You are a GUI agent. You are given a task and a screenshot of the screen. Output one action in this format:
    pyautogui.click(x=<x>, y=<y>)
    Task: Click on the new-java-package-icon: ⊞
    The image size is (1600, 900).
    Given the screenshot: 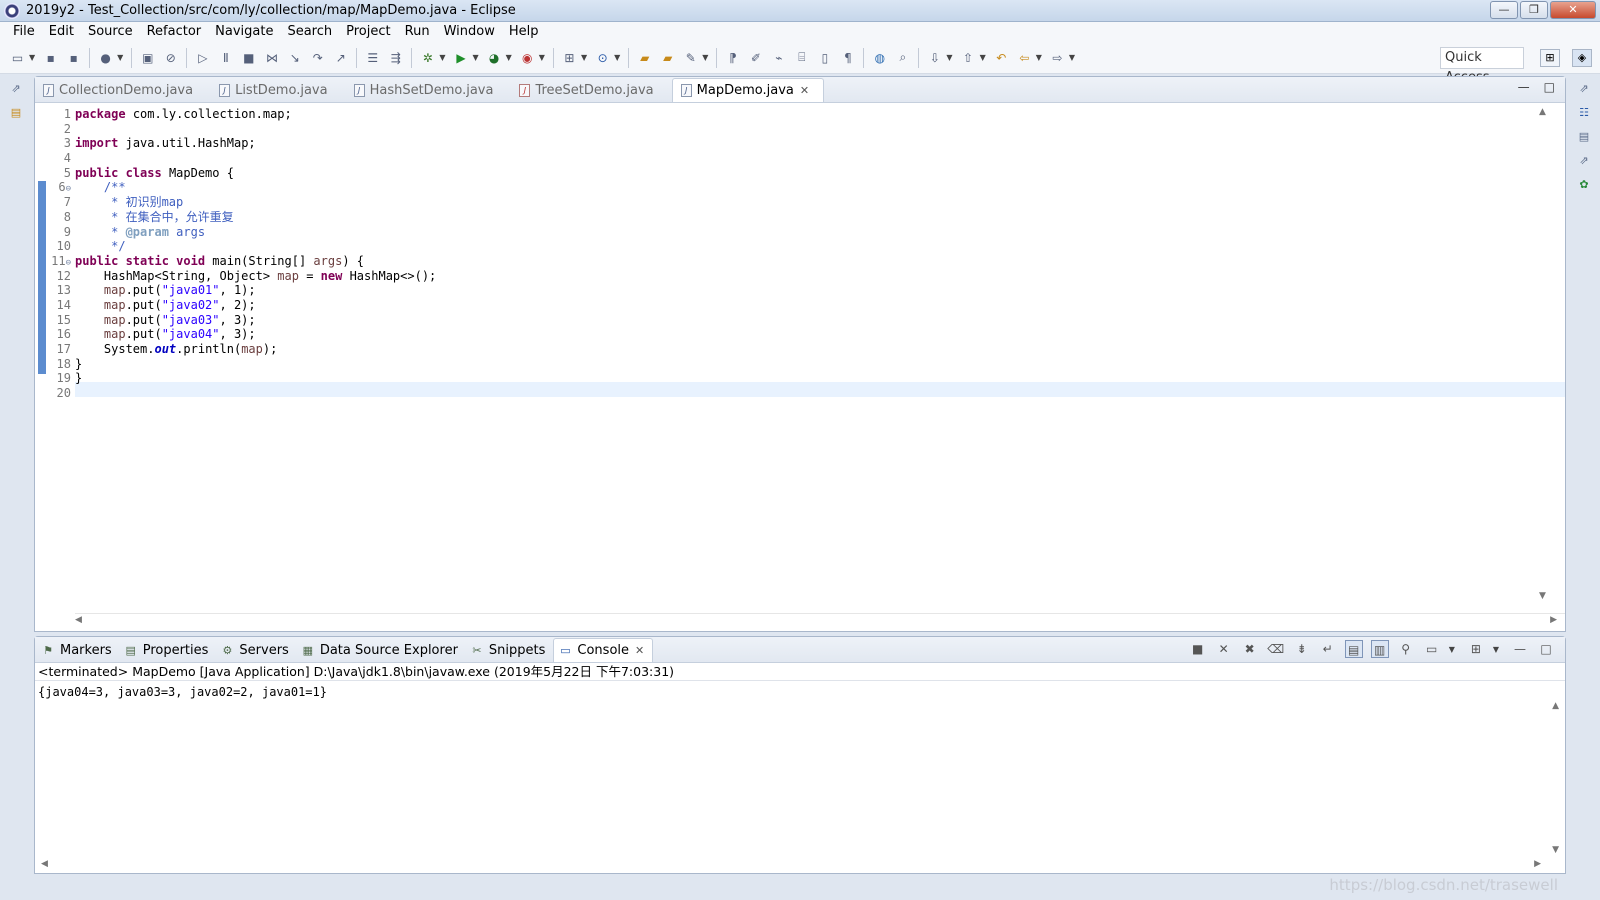 What is the action you would take?
    pyautogui.click(x=569, y=57)
    